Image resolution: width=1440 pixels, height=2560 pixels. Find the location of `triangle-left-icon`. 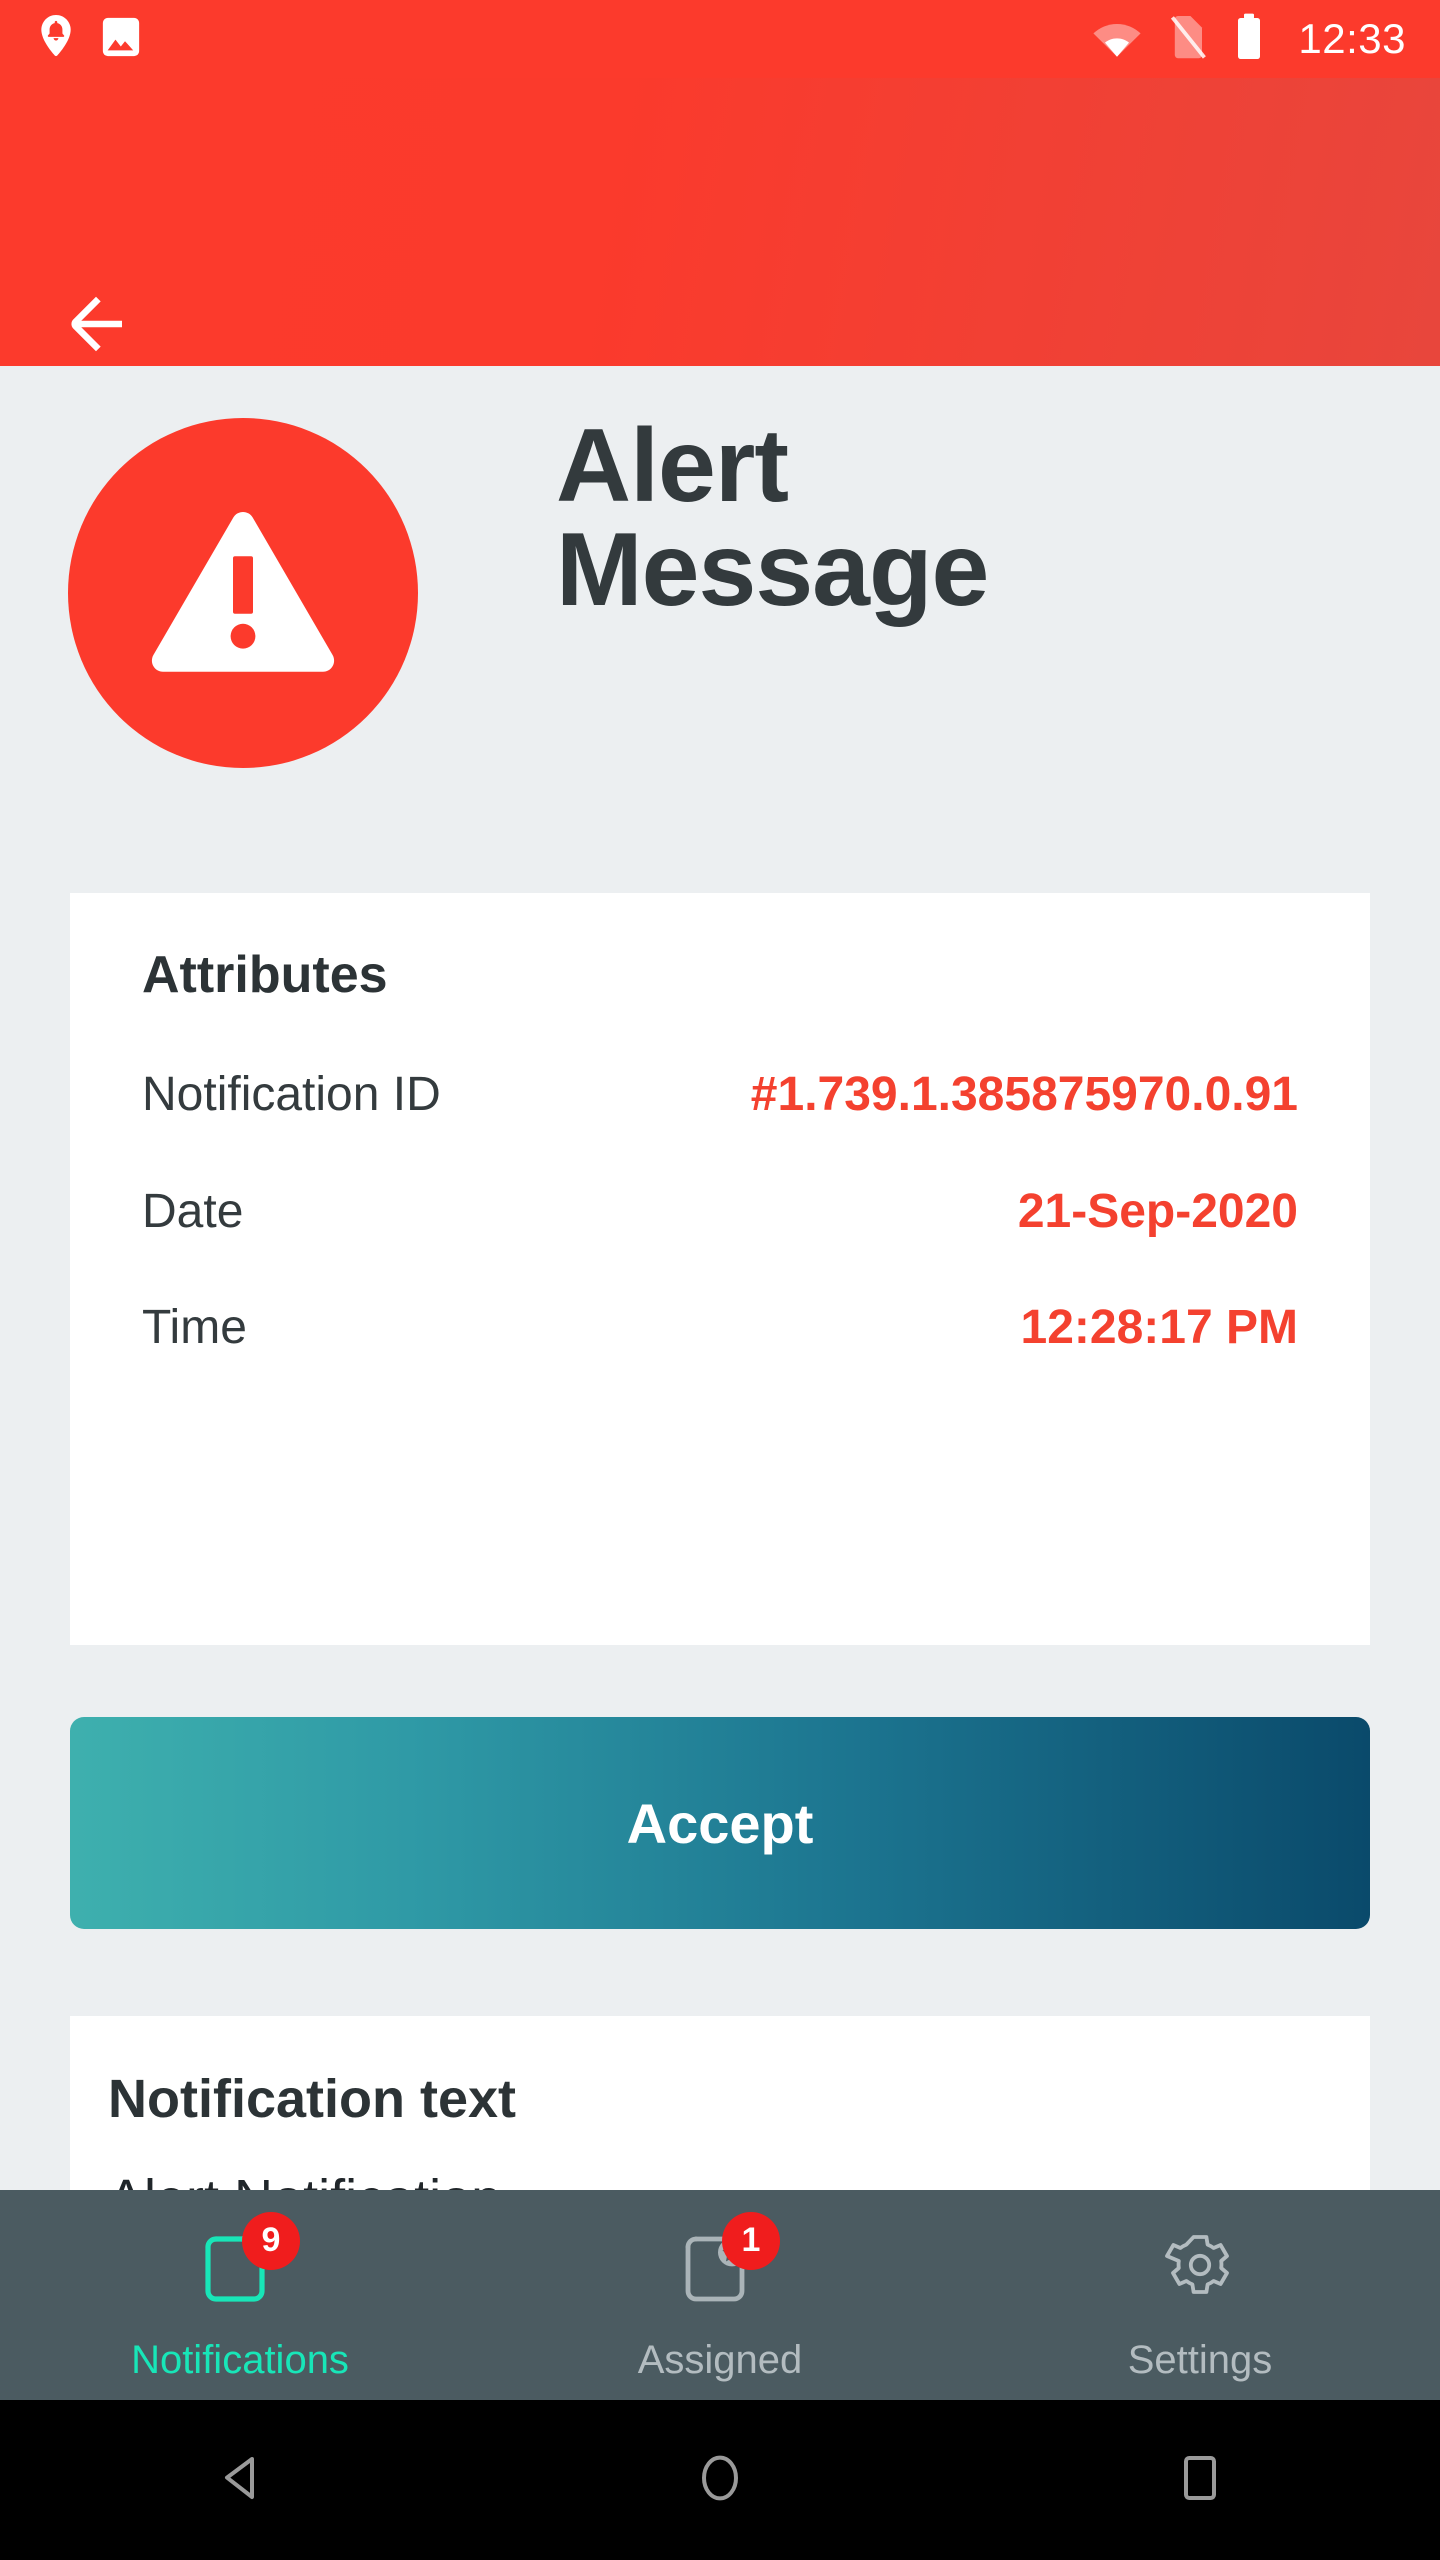

triangle-left-icon is located at coordinates (240, 2480).